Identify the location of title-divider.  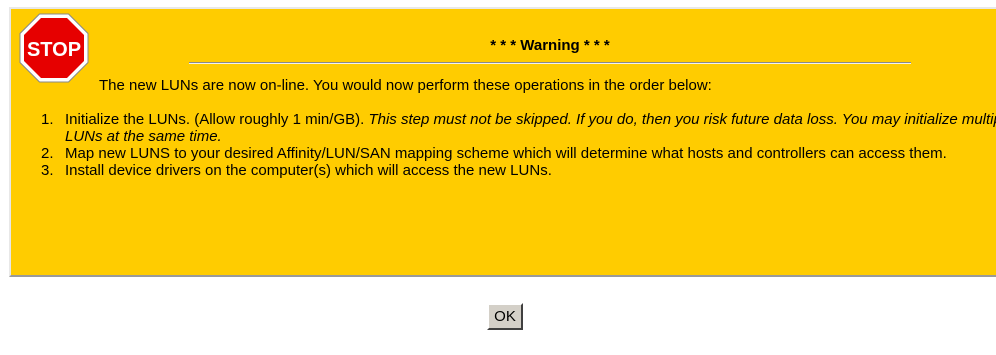
(550, 63).